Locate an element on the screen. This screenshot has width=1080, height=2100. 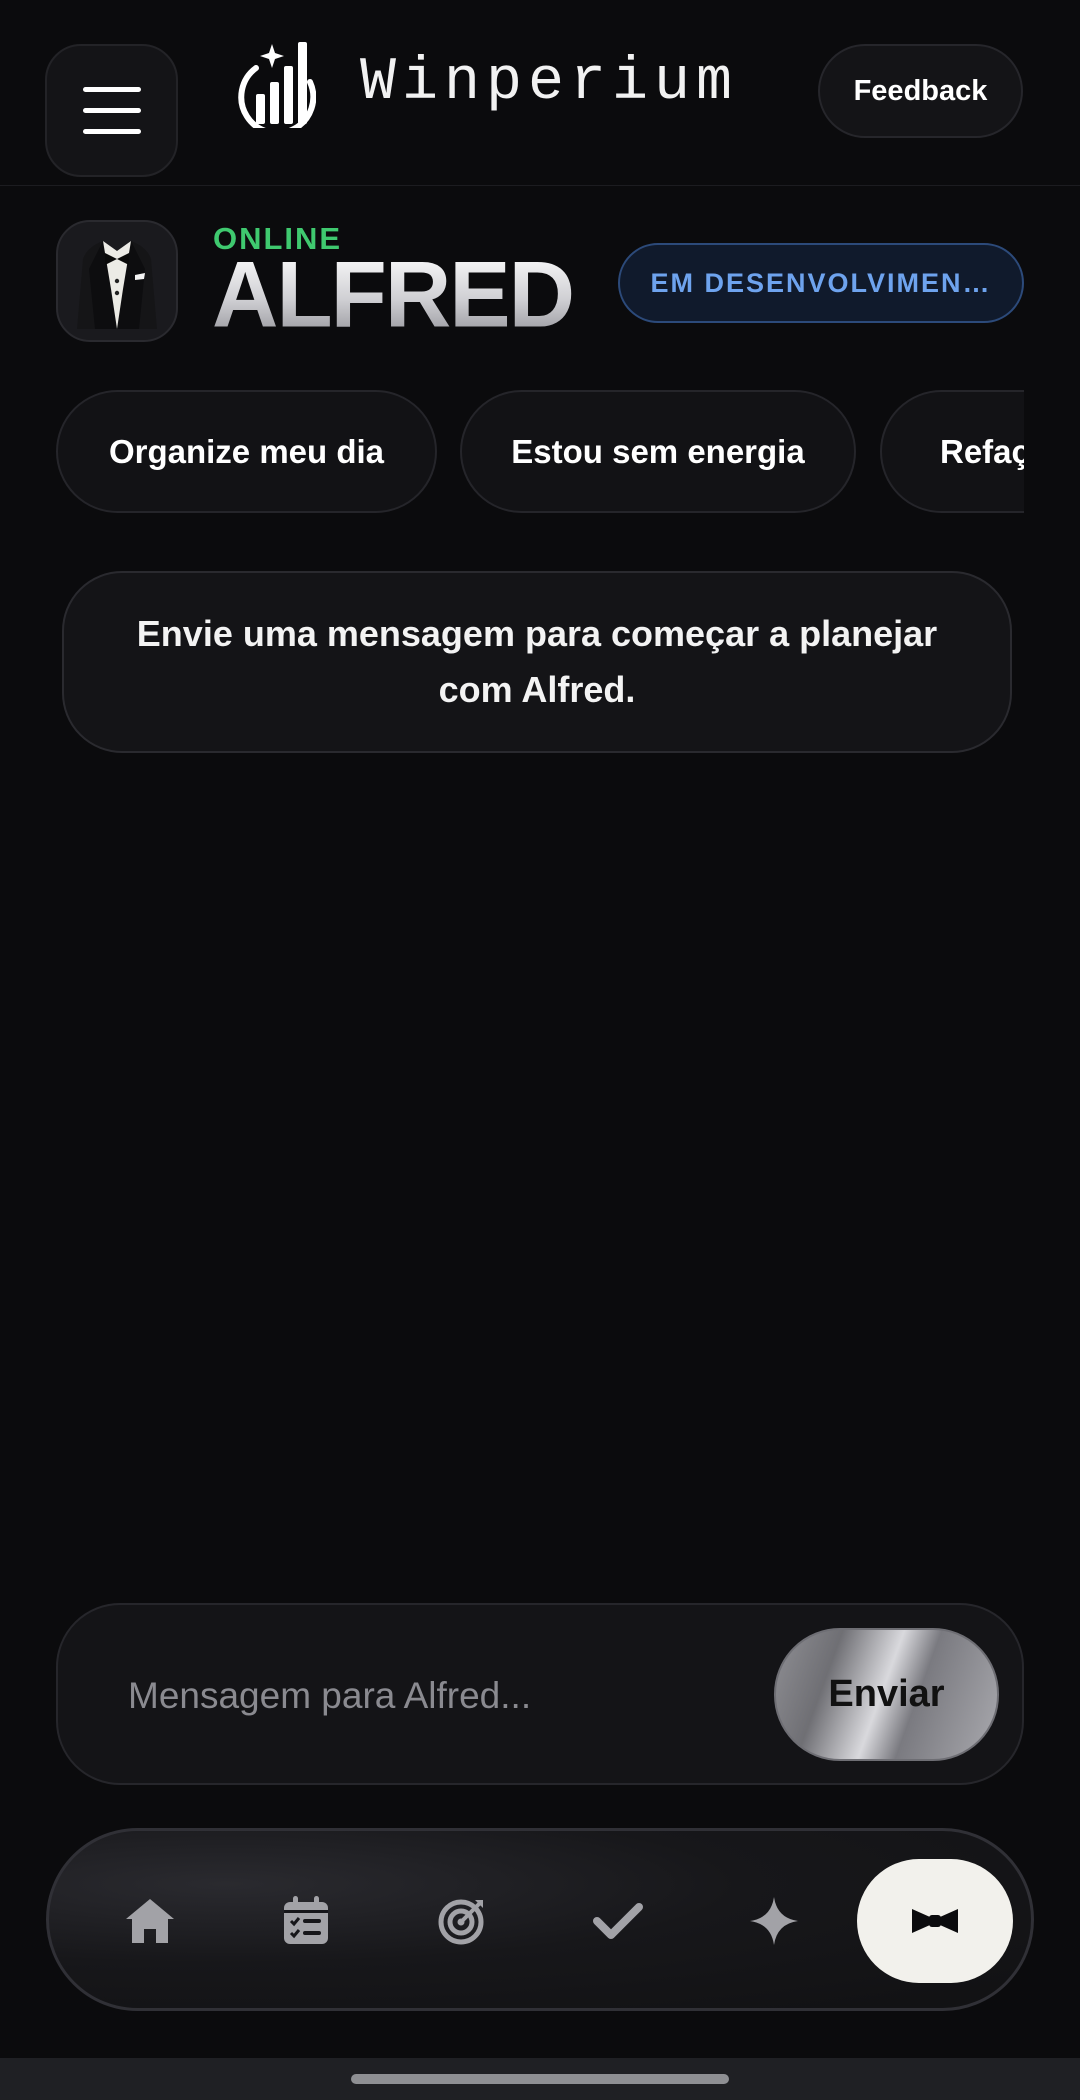
send-button: Enviar is located at coordinates (886, 1694).